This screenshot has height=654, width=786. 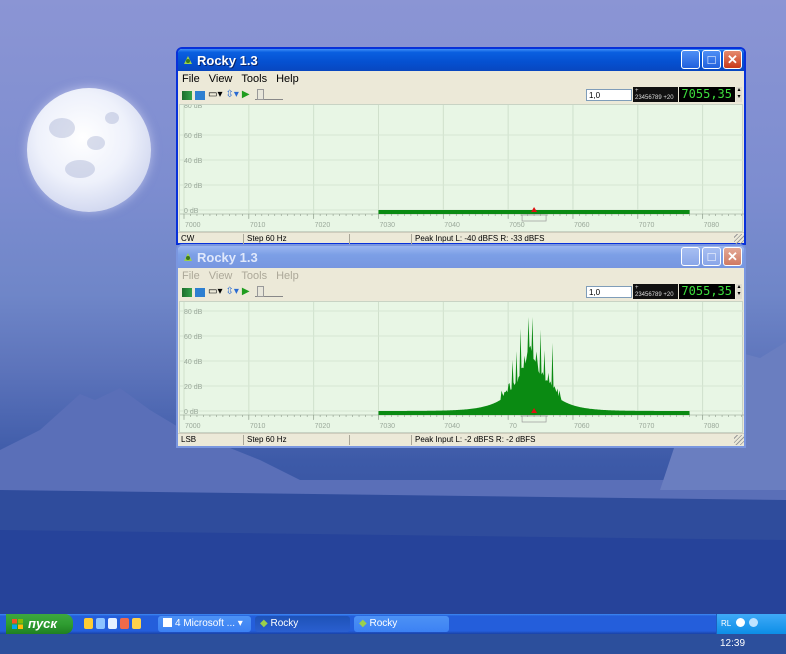 What do you see at coordinates (512, 239) in the screenshot?
I see `status-peak: Peak Input L: -40 dBFS R: -33 dBFS` at bounding box center [512, 239].